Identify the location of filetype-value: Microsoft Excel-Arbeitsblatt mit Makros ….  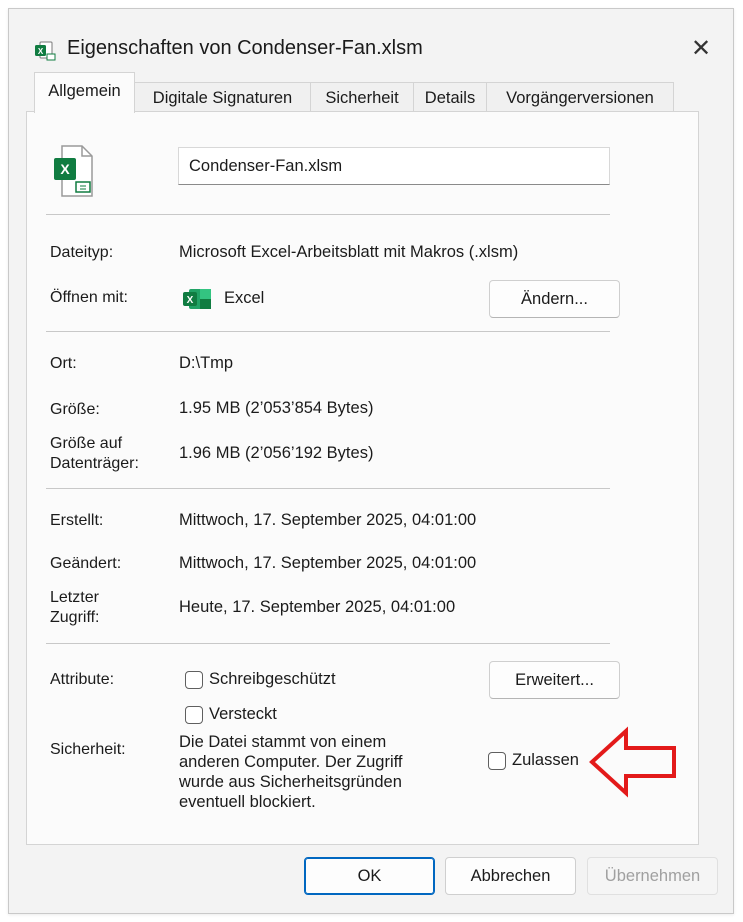
(349, 252).